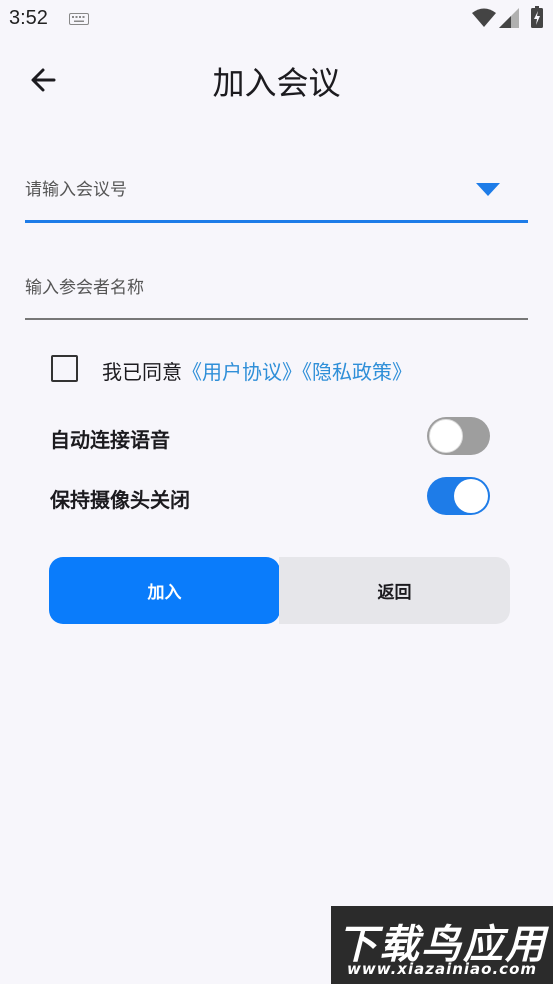 This screenshot has width=553, height=984. I want to click on dropdown-triangle-icon, so click(488, 190).